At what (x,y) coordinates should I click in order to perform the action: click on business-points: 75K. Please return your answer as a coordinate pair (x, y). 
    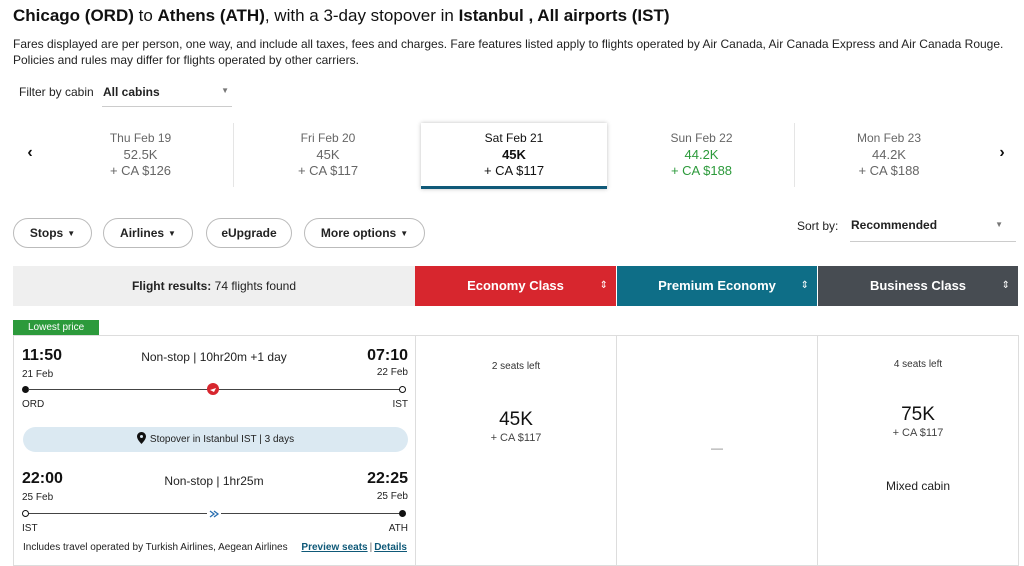
    Looking at the image, I should click on (918, 414).